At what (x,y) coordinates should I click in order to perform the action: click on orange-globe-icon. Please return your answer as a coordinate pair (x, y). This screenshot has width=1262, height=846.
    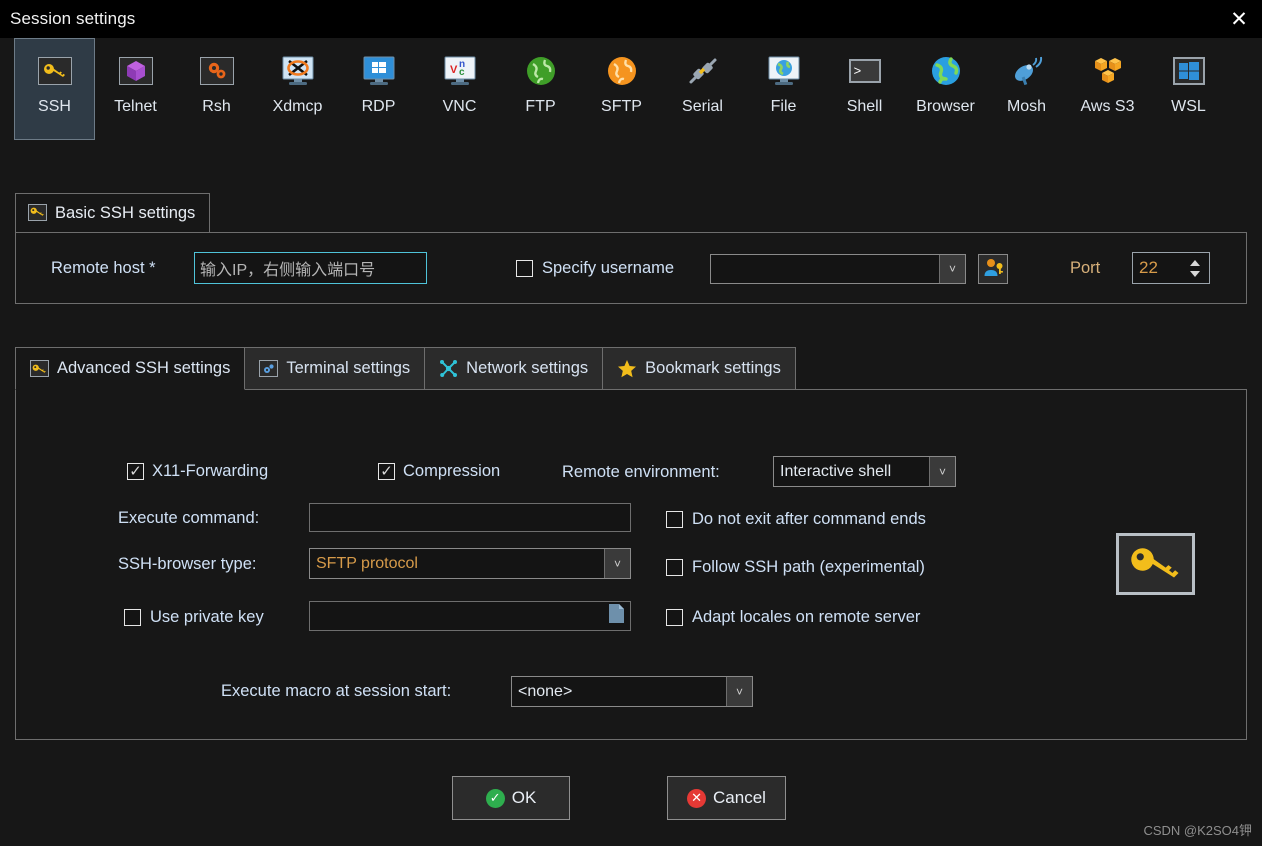
    Looking at the image, I should click on (622, 71).